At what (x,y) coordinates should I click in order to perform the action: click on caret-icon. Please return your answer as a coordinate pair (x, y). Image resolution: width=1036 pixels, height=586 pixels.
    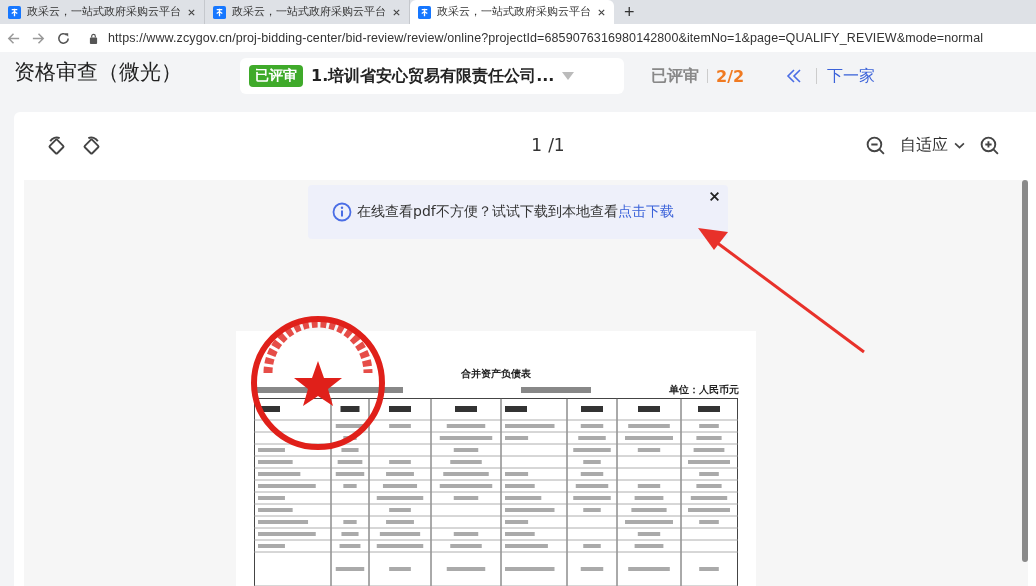
    Looking at the image, I should click on (568, 76).